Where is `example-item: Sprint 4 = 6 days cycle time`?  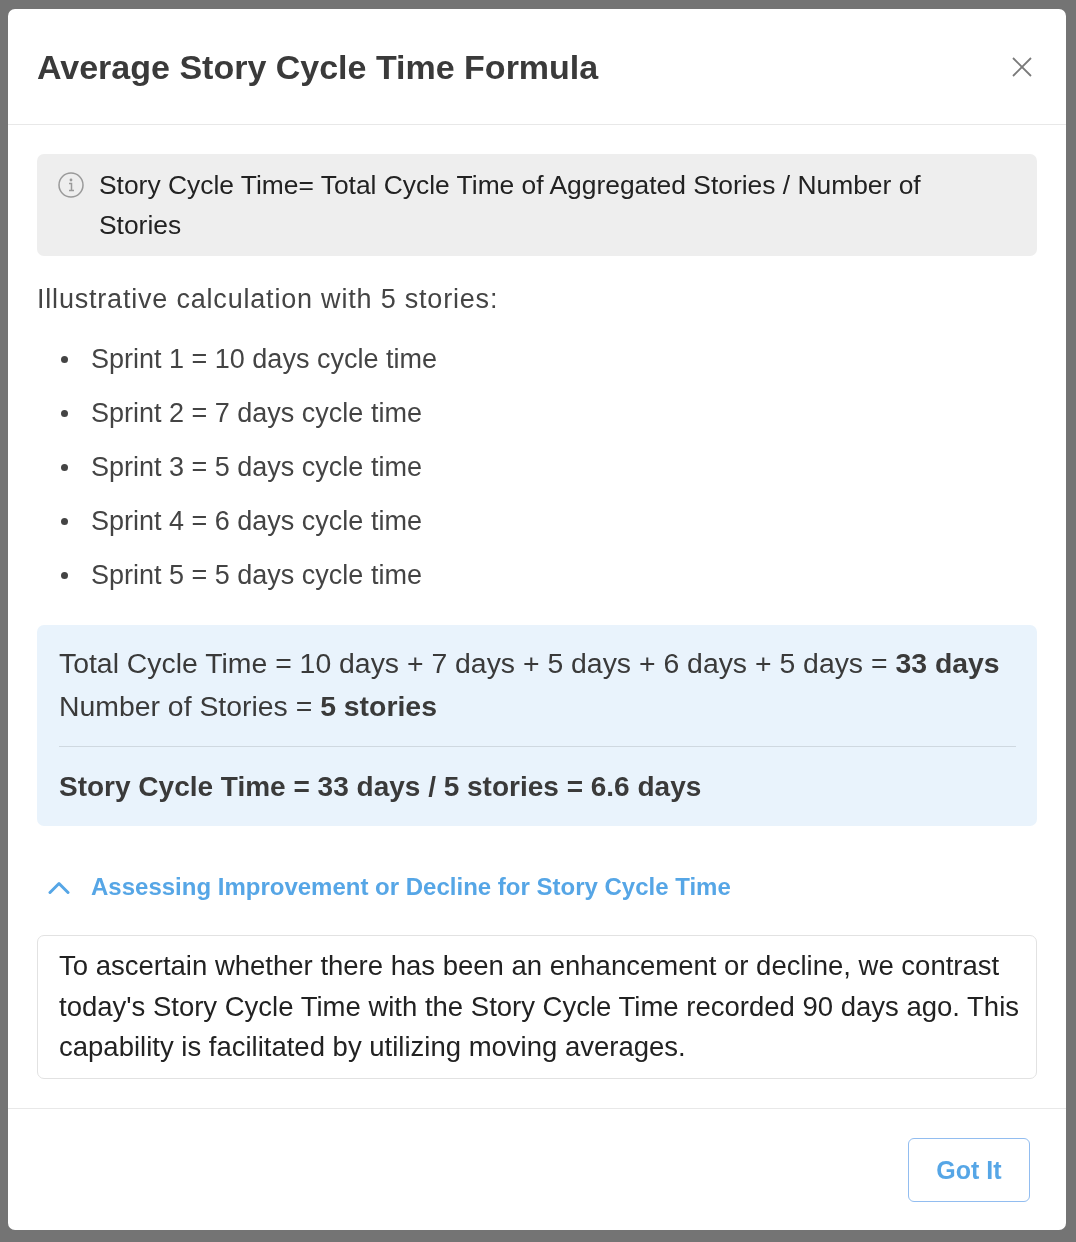 example-item: Sprint 4 = 6 days cycle time is located at coordinates (256, 521).